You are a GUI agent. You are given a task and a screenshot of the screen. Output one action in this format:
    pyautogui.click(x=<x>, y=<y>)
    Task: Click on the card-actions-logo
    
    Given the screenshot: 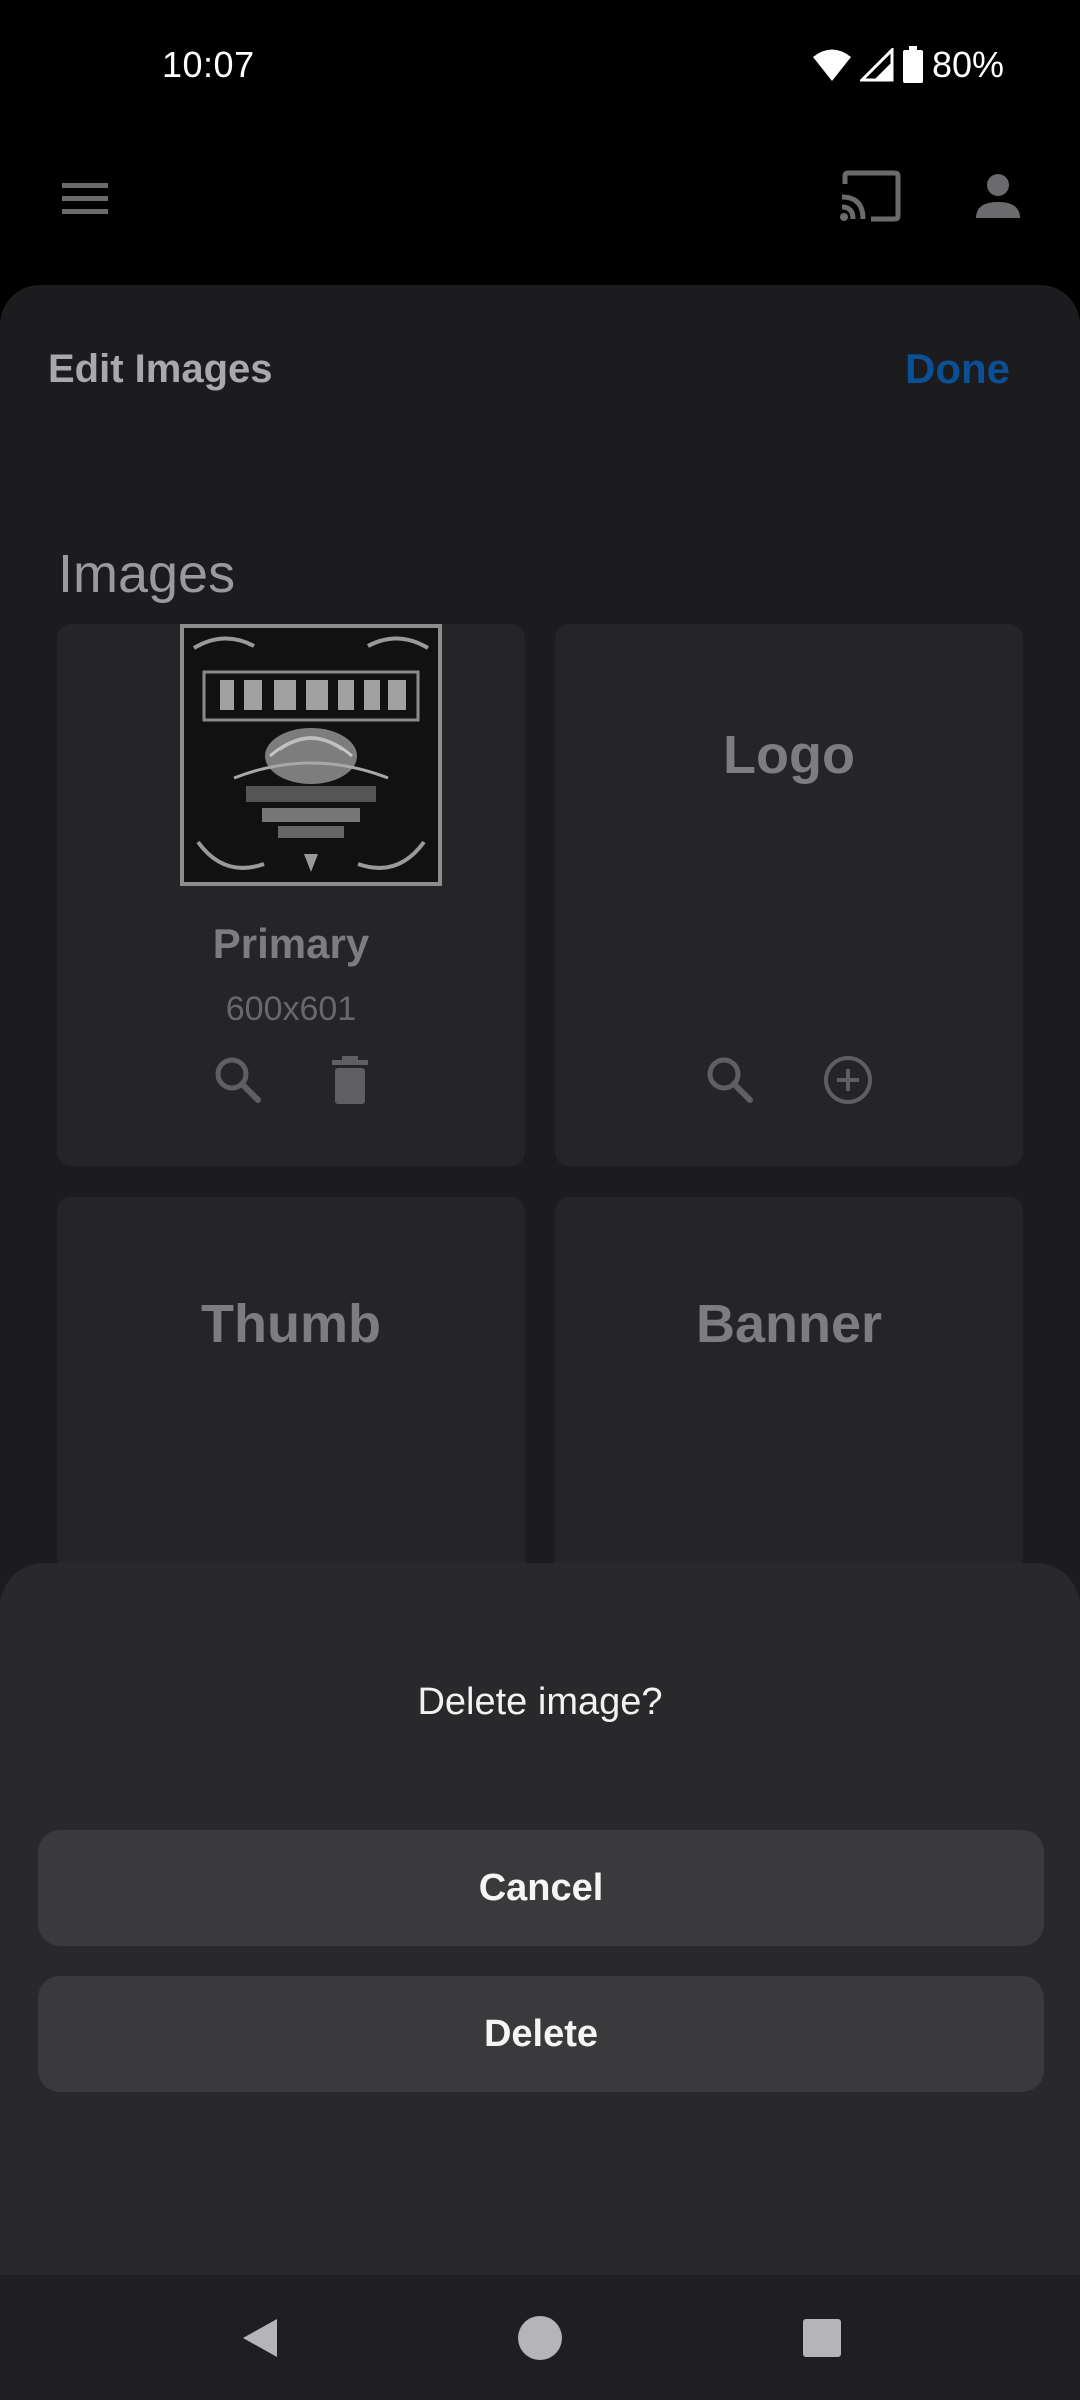 What is the action you would take?
    pyautogui.click(x=789, y=1082)
    